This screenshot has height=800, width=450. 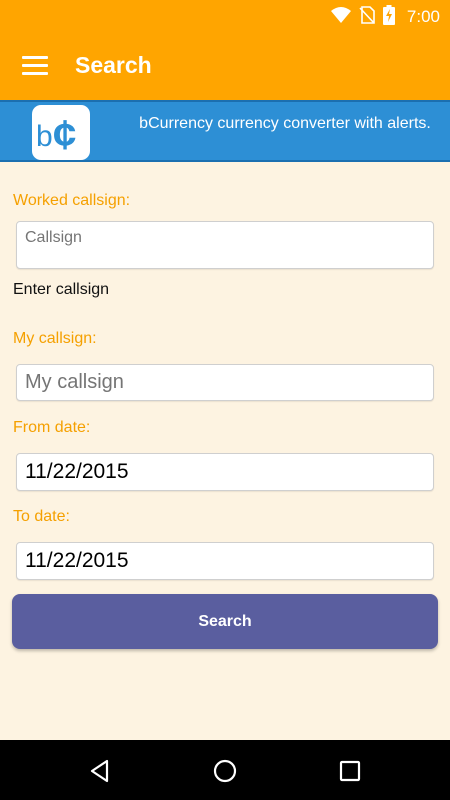 What do you see at coordinates (225, 17) in the screenshot?
I see `status-bar: 7:00` at bounding box center [225, 17].